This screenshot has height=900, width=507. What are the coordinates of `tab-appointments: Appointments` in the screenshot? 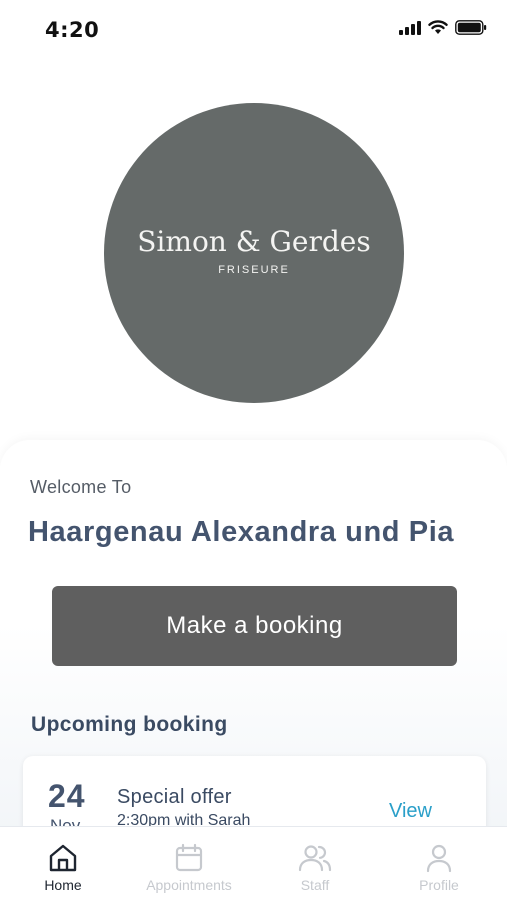 It's located at (189, 863).